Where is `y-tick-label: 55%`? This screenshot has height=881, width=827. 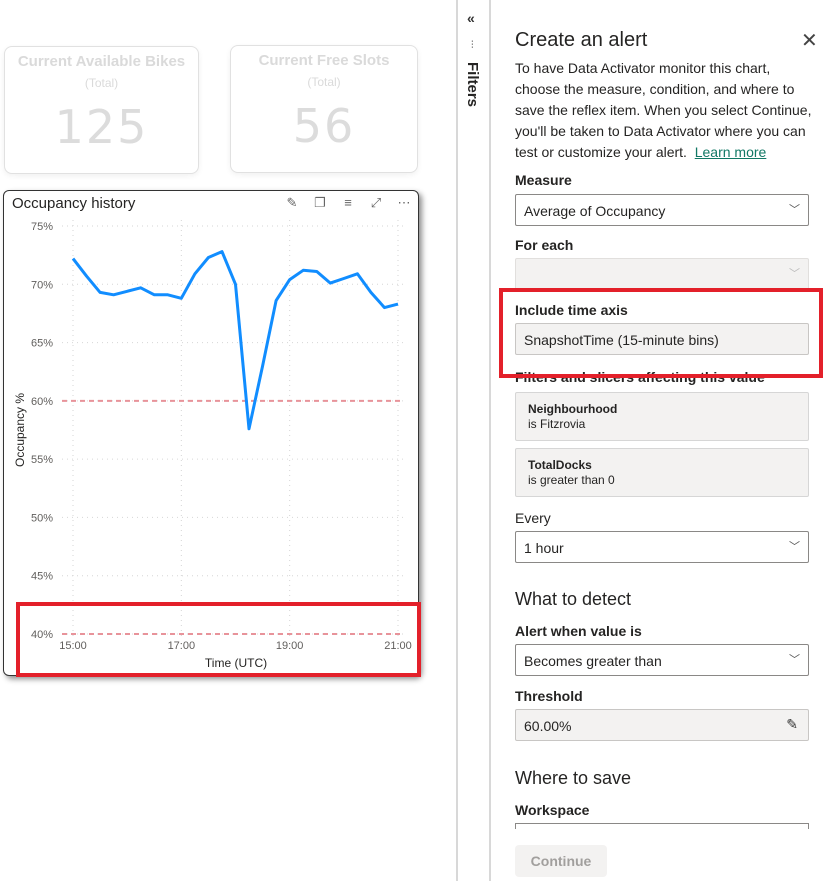 y-tick-label: 55% is located at coordinates (42, 460).